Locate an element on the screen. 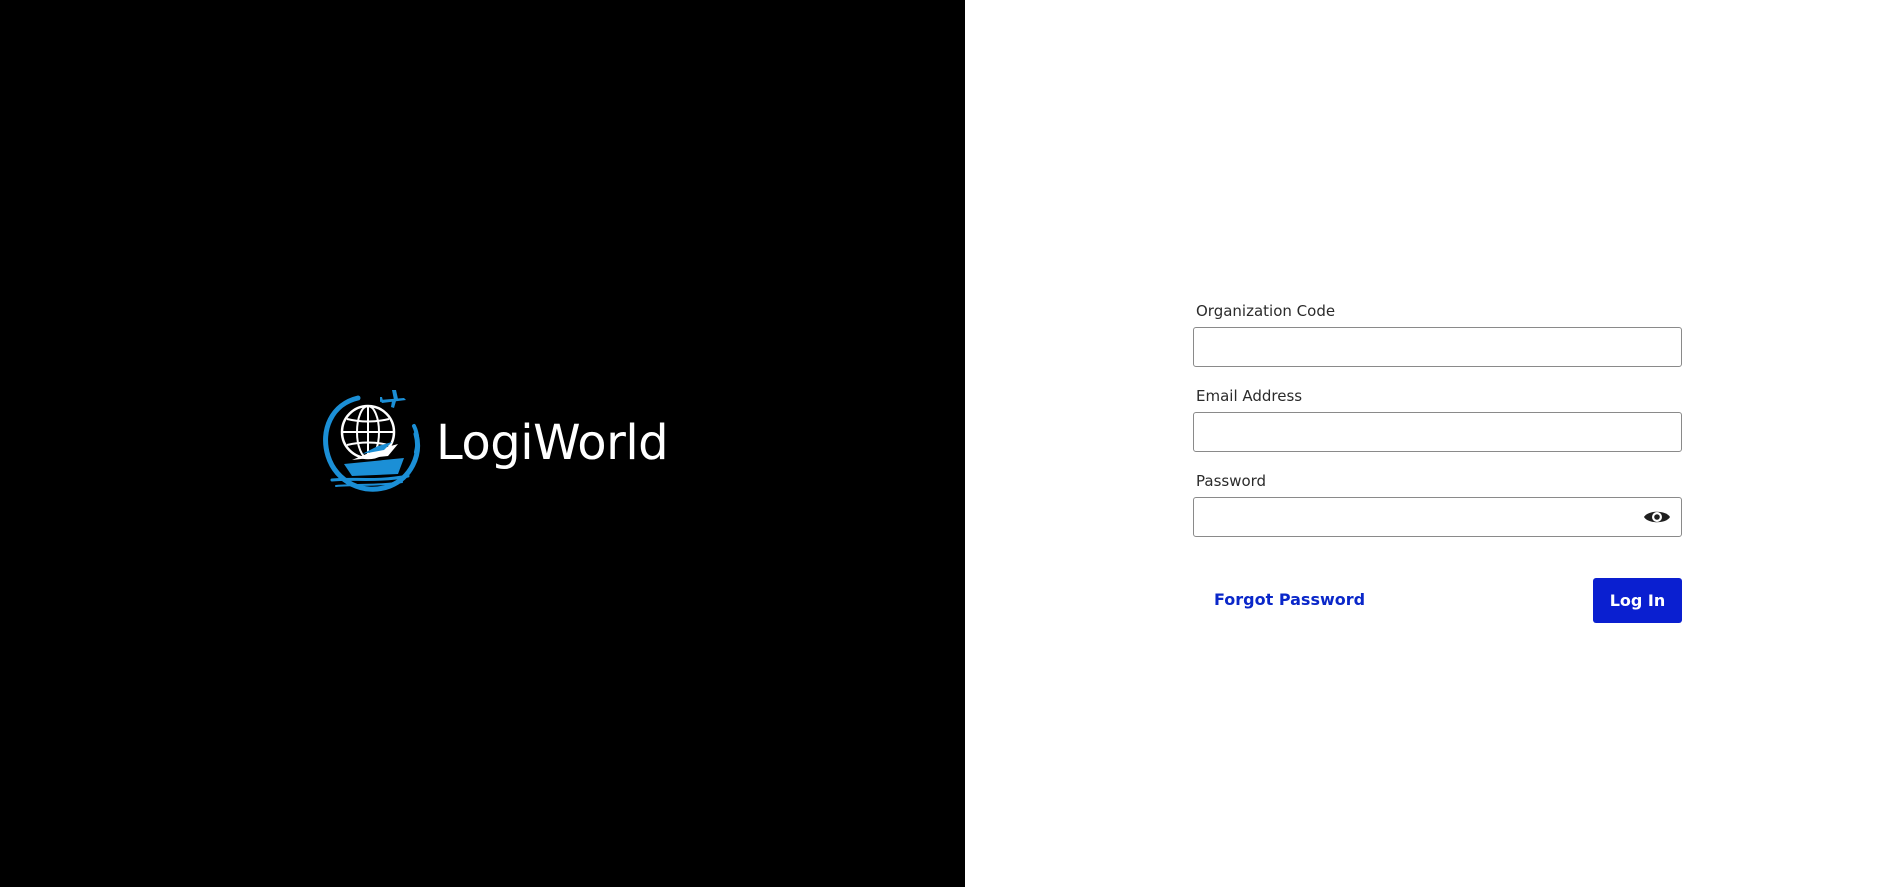  globe-ship-plane-icon is located at coordinates (371, 441).